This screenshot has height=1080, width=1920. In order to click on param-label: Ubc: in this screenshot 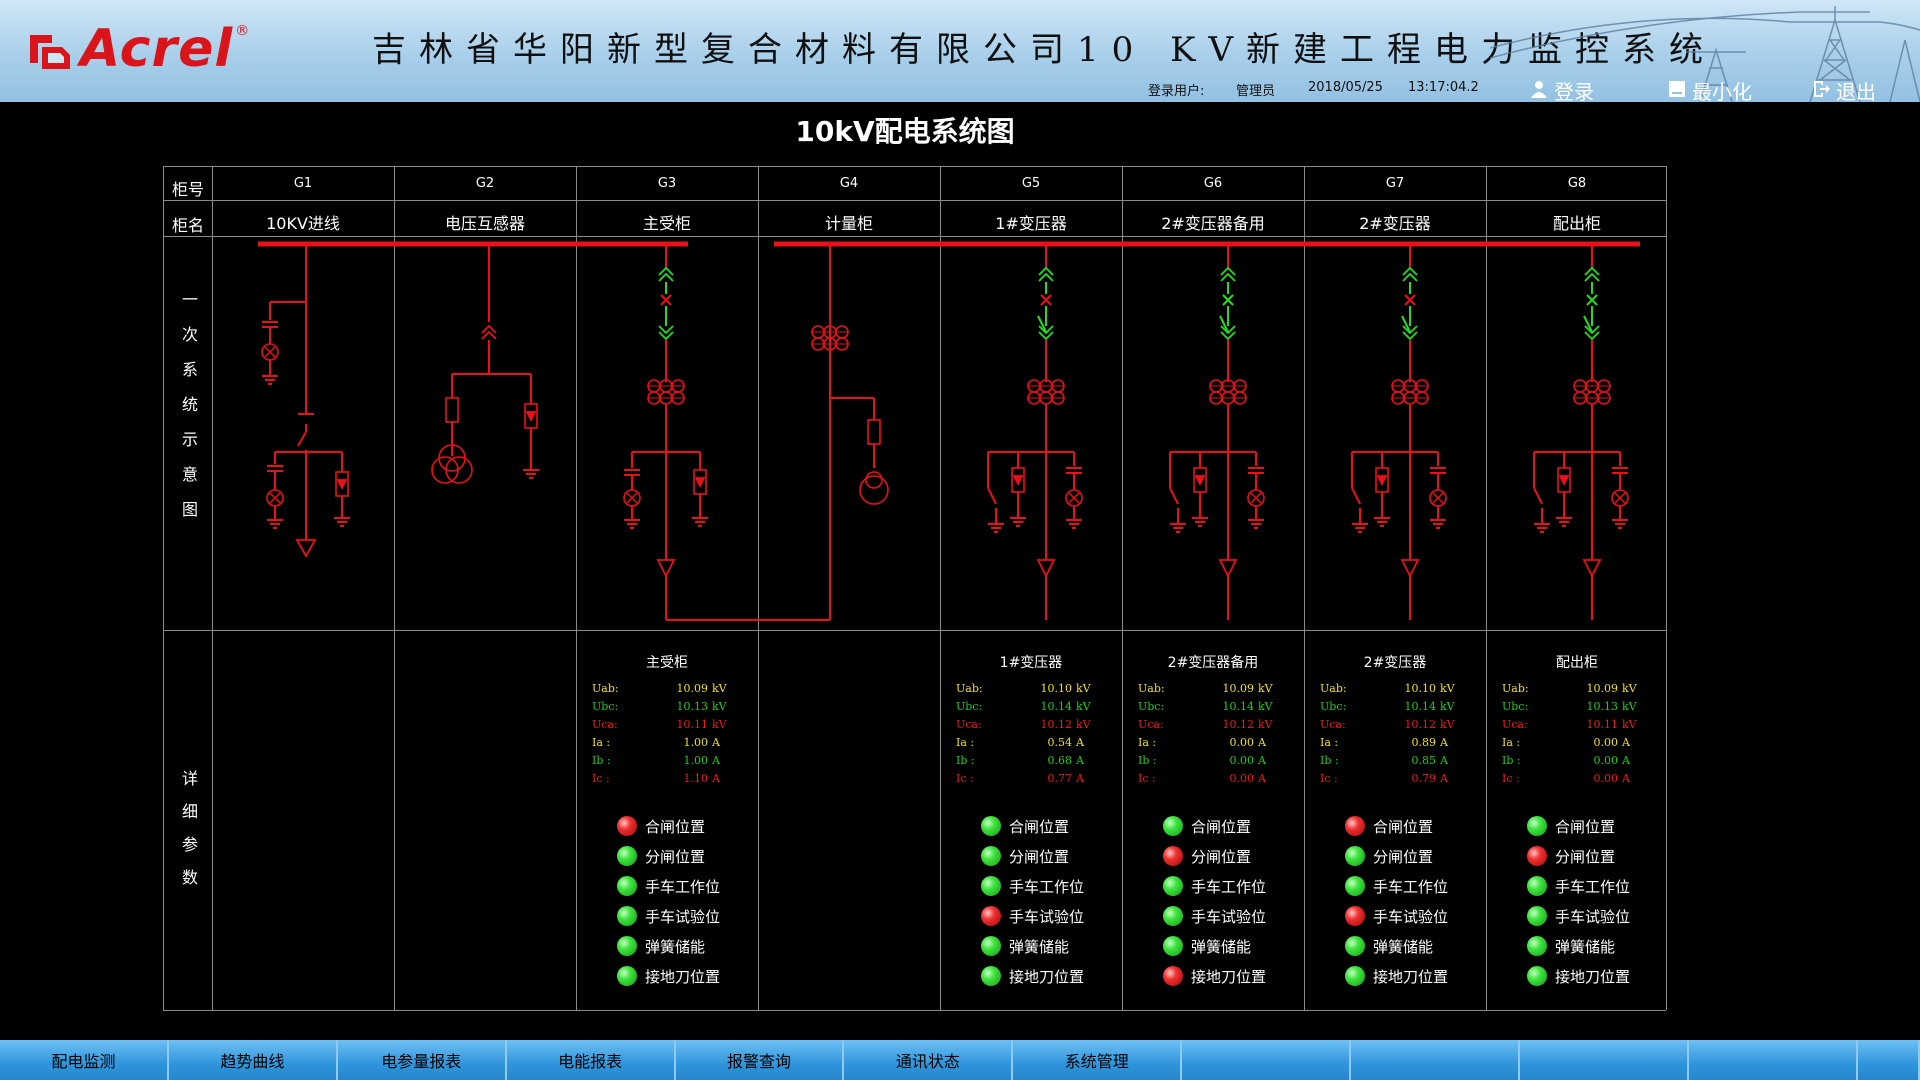, I will do `click(1333, 706)`.